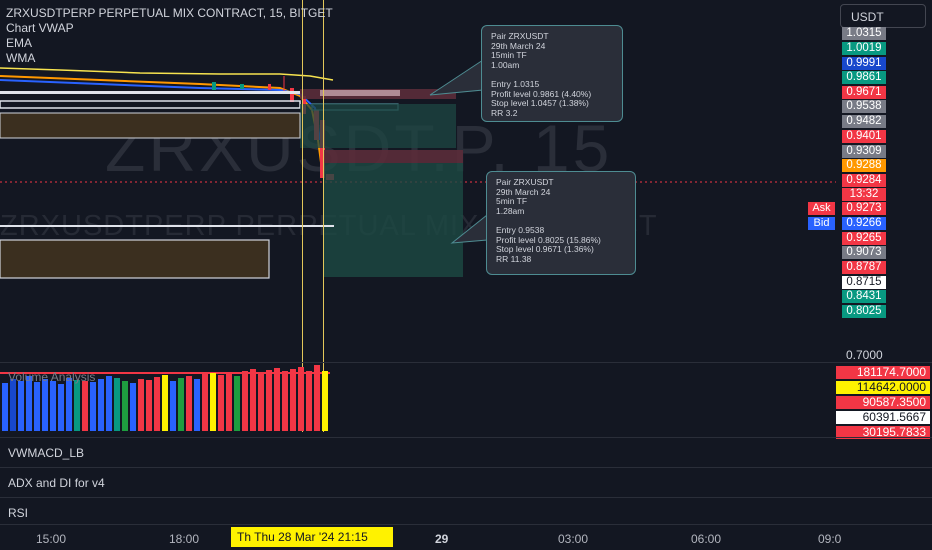  What do you see at coordinates (864, 208) in the screenshot?
I see `price-label: 0.9273` at bounding box center [864, 208].